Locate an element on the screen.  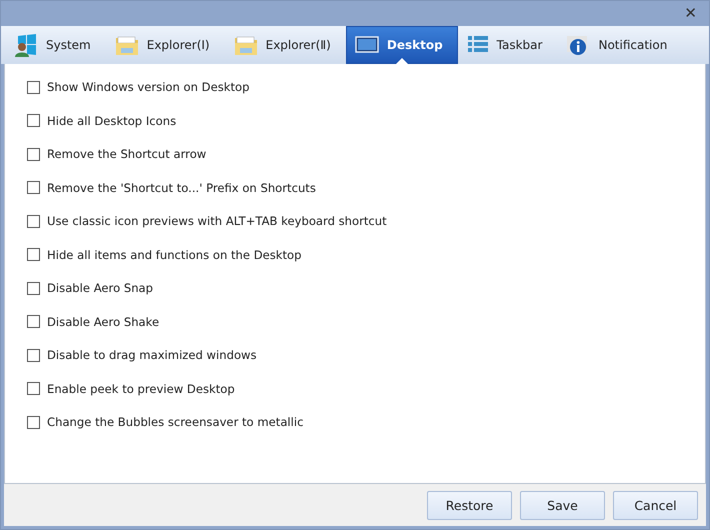
tab: System is located at coordinates (55, 45).